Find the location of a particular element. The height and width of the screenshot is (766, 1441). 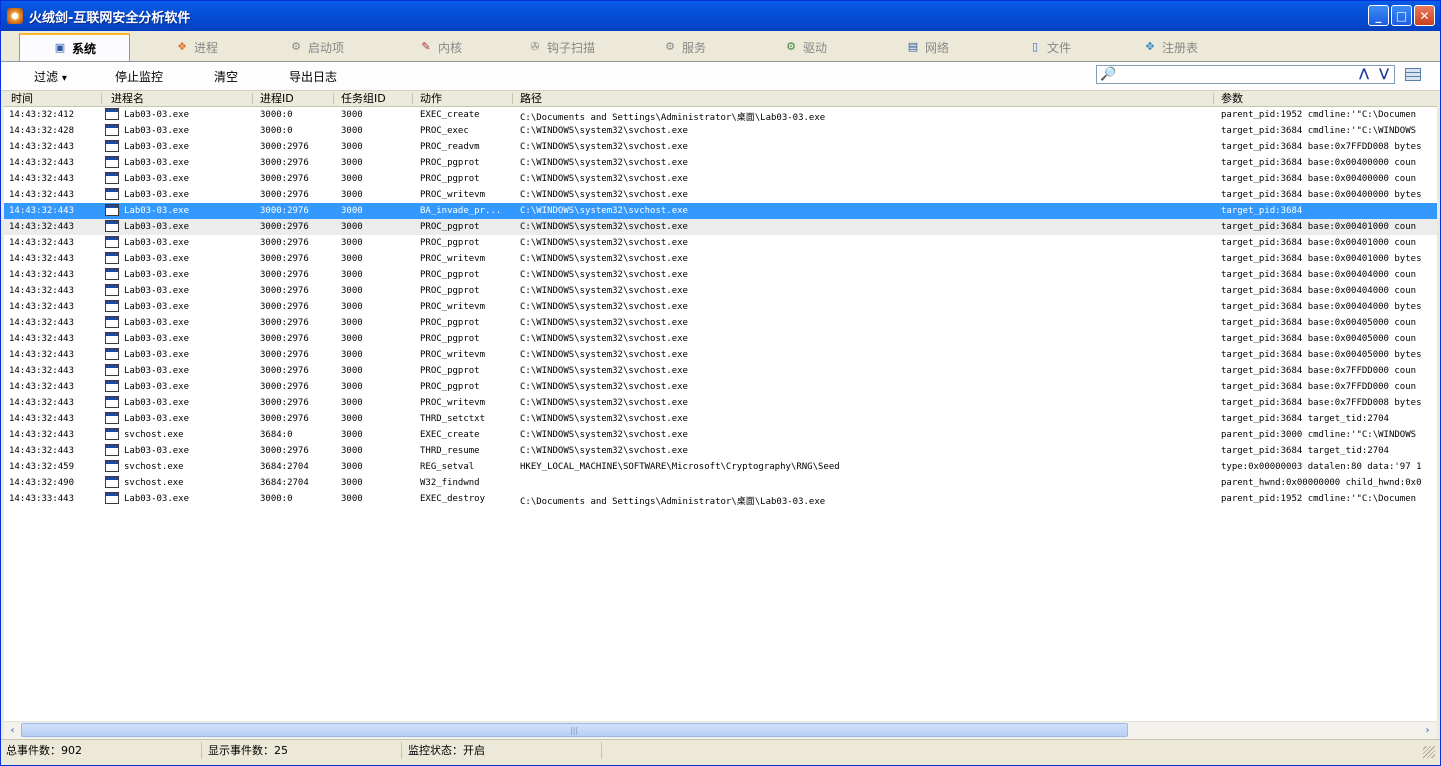

tab-registry: ✥ 注册表 is located at coordinates (1170, 47).